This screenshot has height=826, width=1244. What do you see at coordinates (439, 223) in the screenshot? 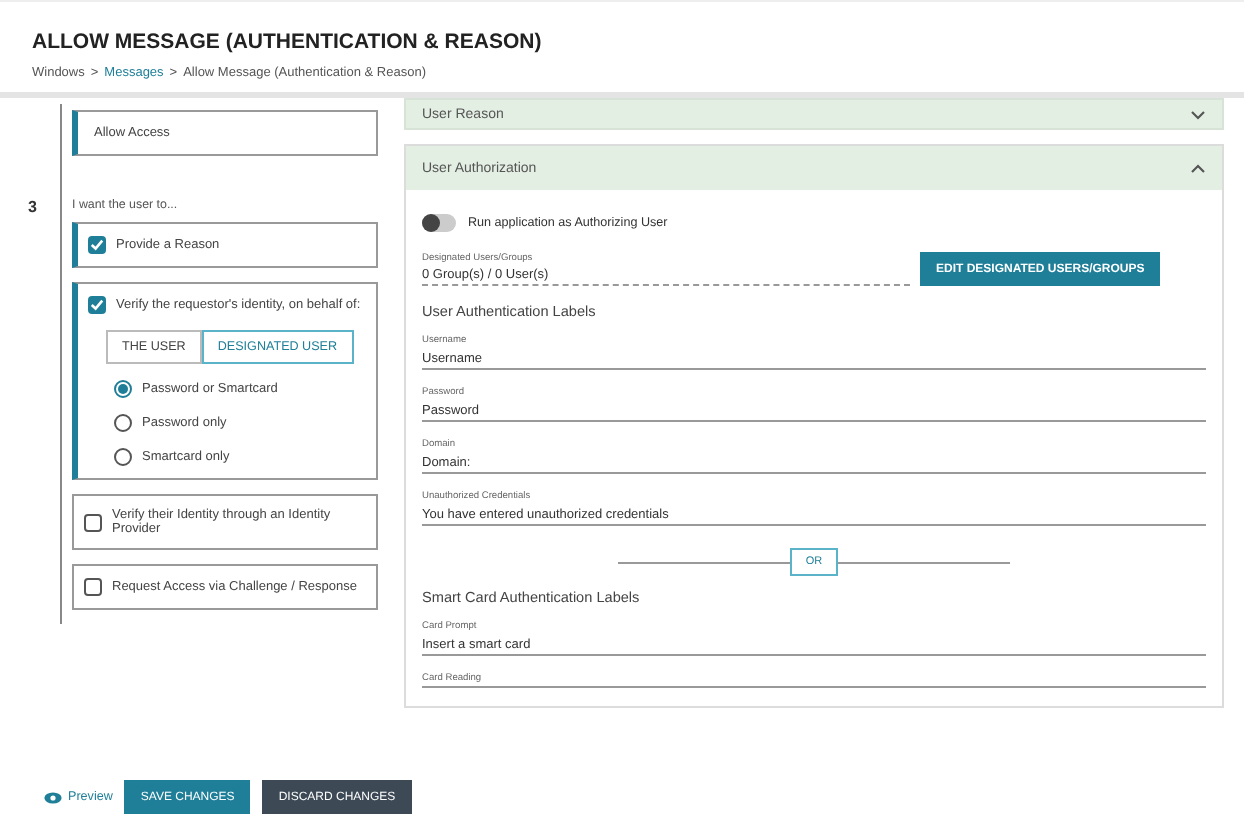
I see `toggle-switch` at bounding box center [439, 223].